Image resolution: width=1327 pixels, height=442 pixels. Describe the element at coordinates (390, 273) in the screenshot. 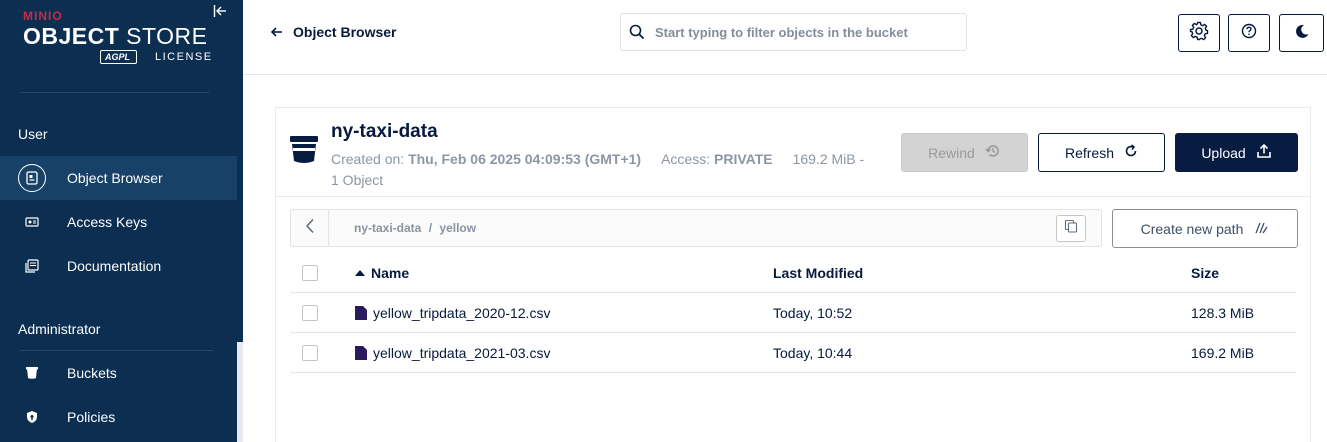

I see `column-name-label: Name` at that location.